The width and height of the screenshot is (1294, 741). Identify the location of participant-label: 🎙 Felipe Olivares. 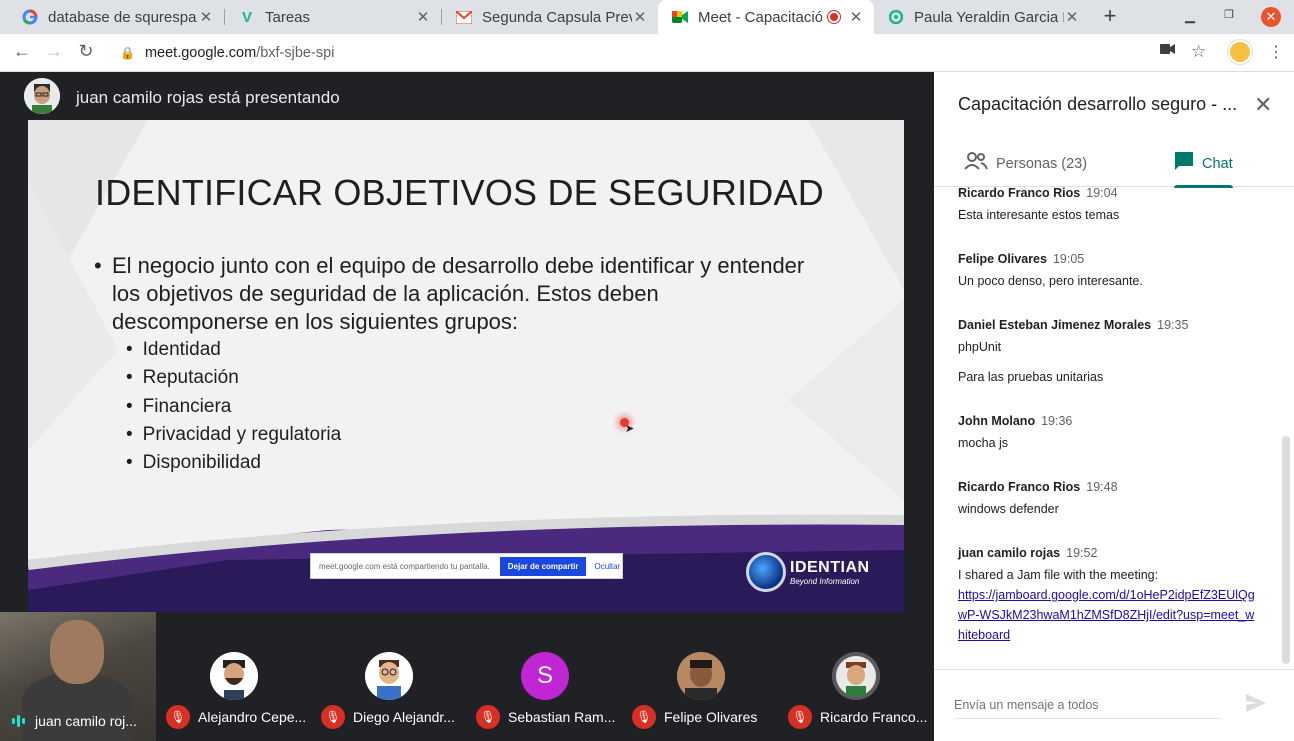
(694, 717).